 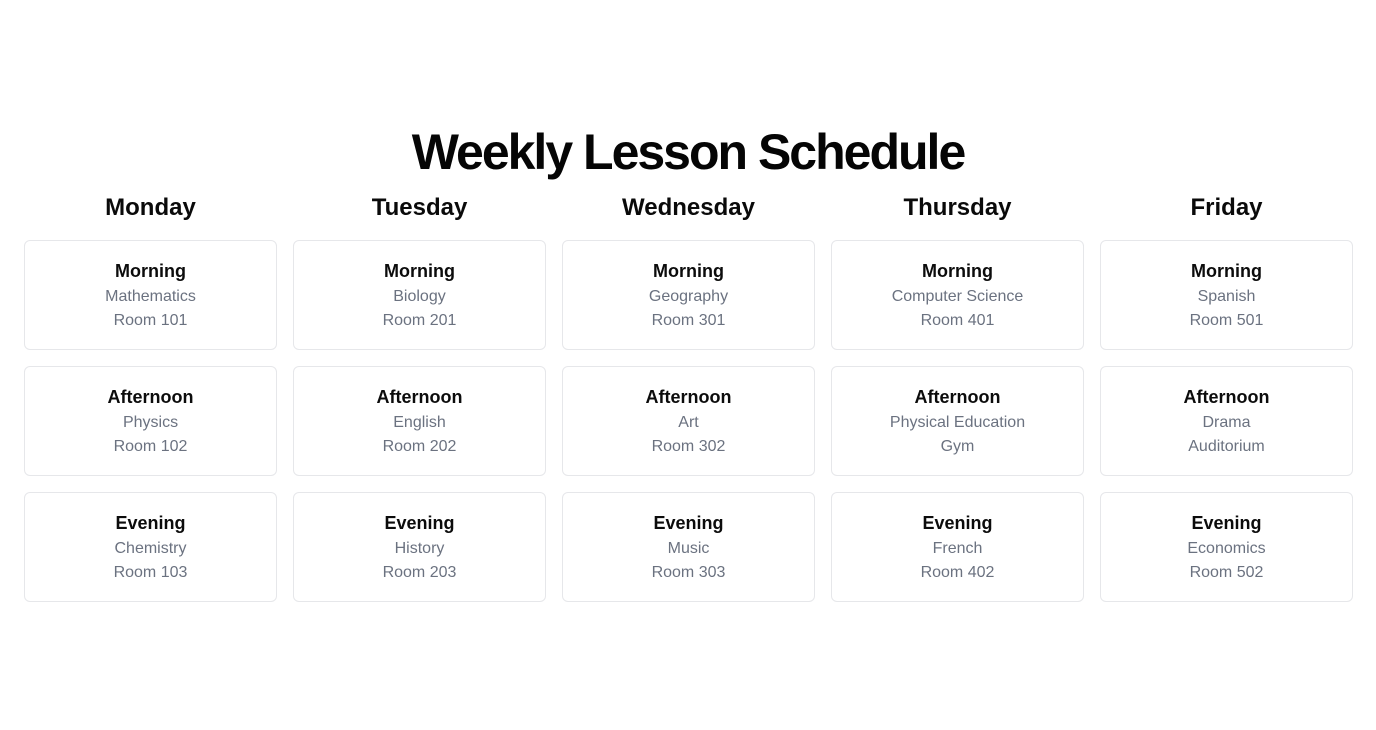 I want to click on lesson-room: Room 103, so click(x=150, y=572).